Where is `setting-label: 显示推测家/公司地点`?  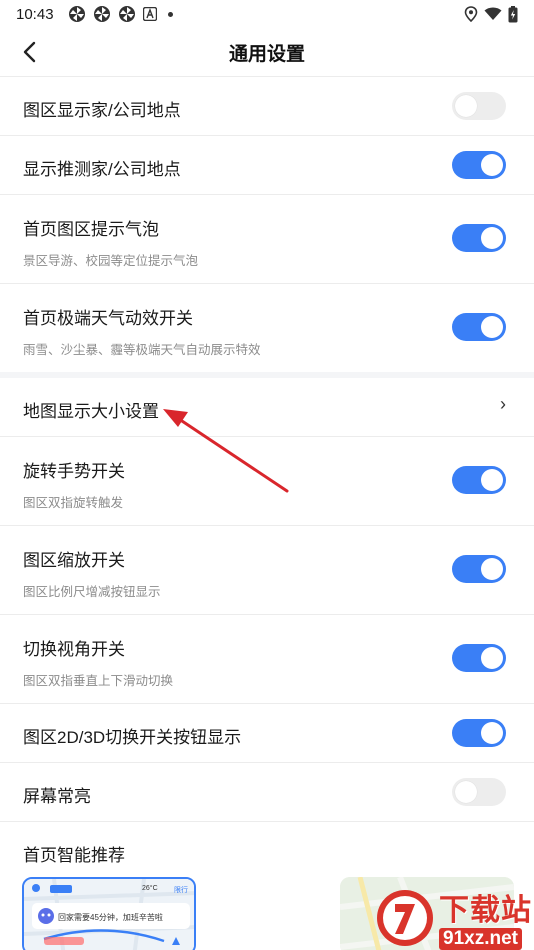 setting-label: 显示推测家/公司地点 is located at coordinates (102, 169).